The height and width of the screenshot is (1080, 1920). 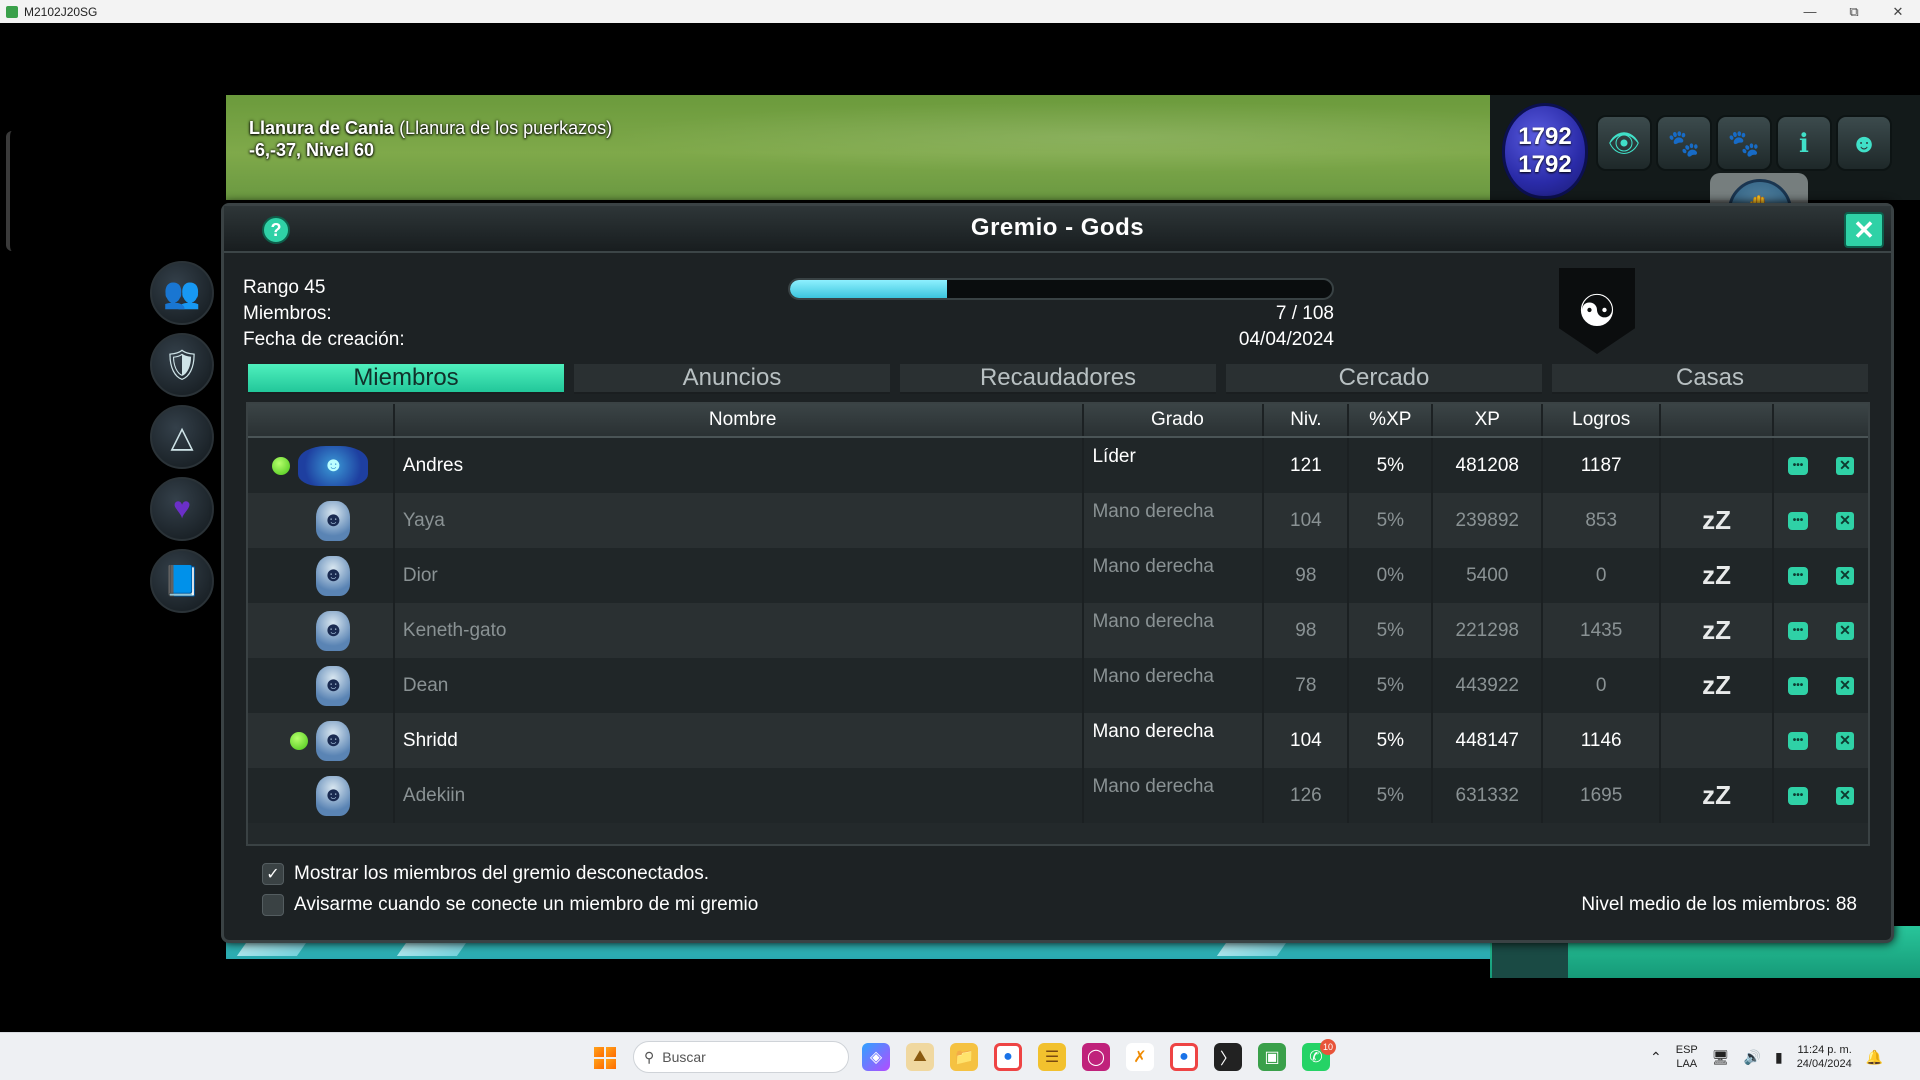 What do you see at coordinates (1307, 465) in the screenshot?
I see `member-level: 121` at bounding box center [1307, 465].